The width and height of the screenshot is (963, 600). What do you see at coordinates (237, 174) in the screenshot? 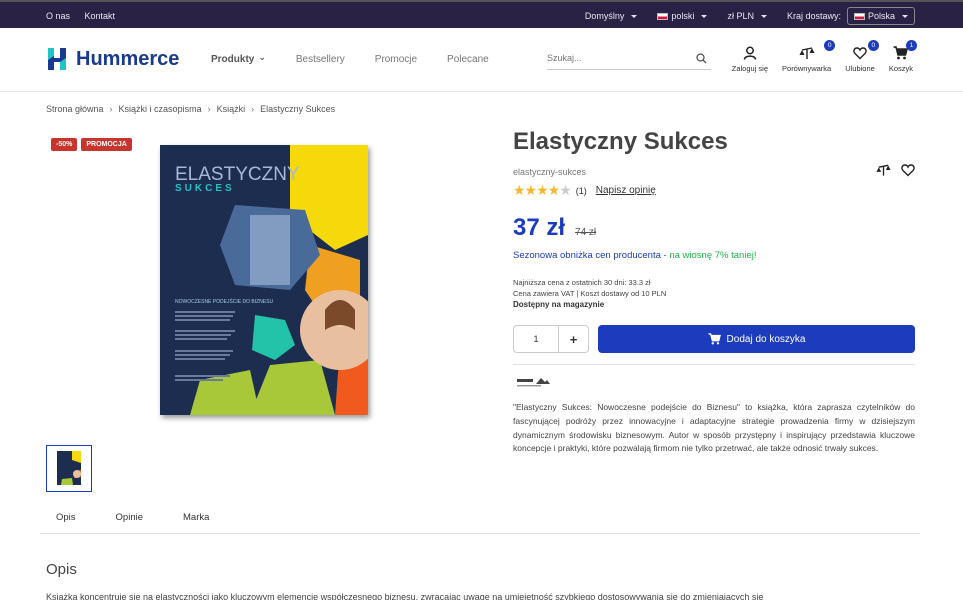
I see `cover-title: ELASTYCZNY` at bounding box center [237, 174].